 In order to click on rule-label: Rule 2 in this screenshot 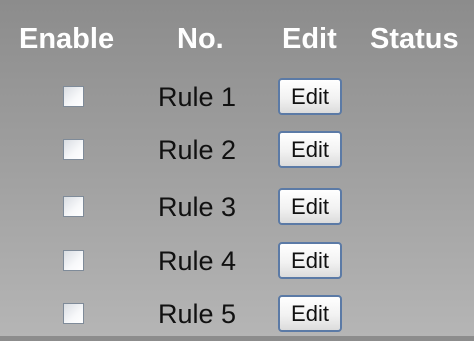, I will do `click(197, 150)`.